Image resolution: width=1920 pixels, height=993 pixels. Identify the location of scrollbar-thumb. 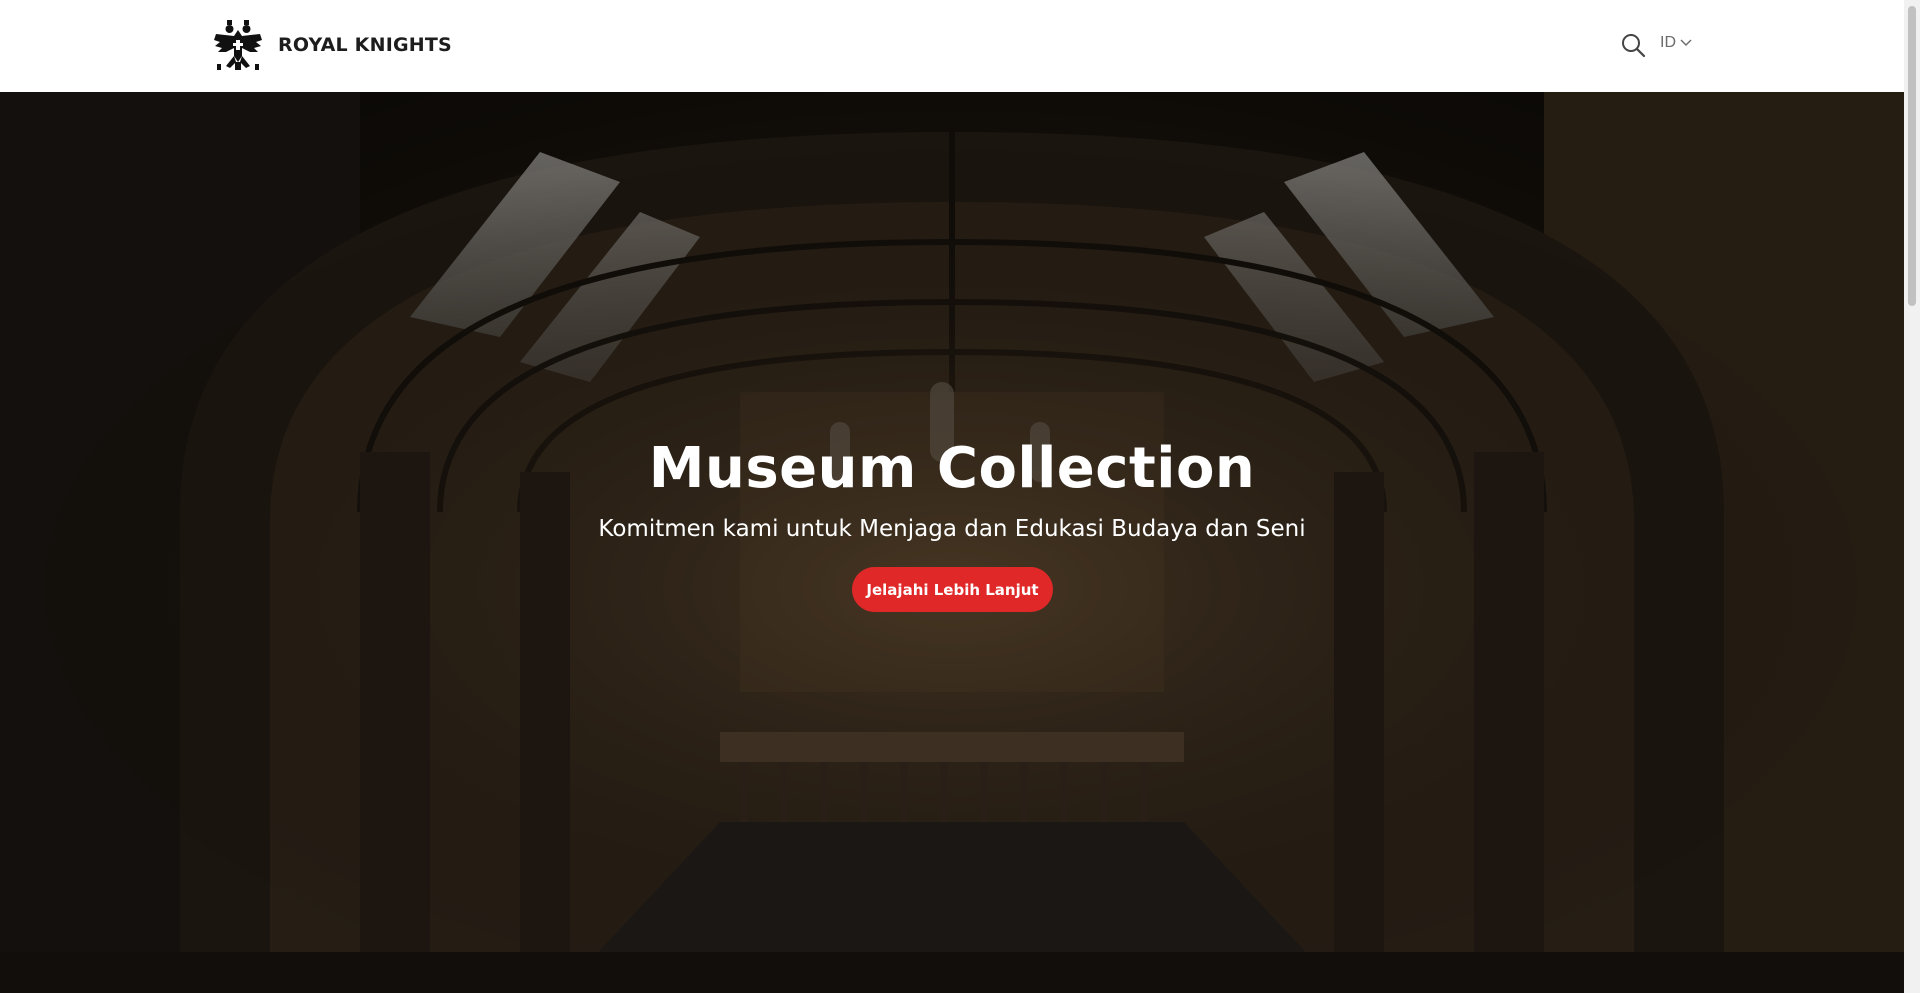
(1912, 156).